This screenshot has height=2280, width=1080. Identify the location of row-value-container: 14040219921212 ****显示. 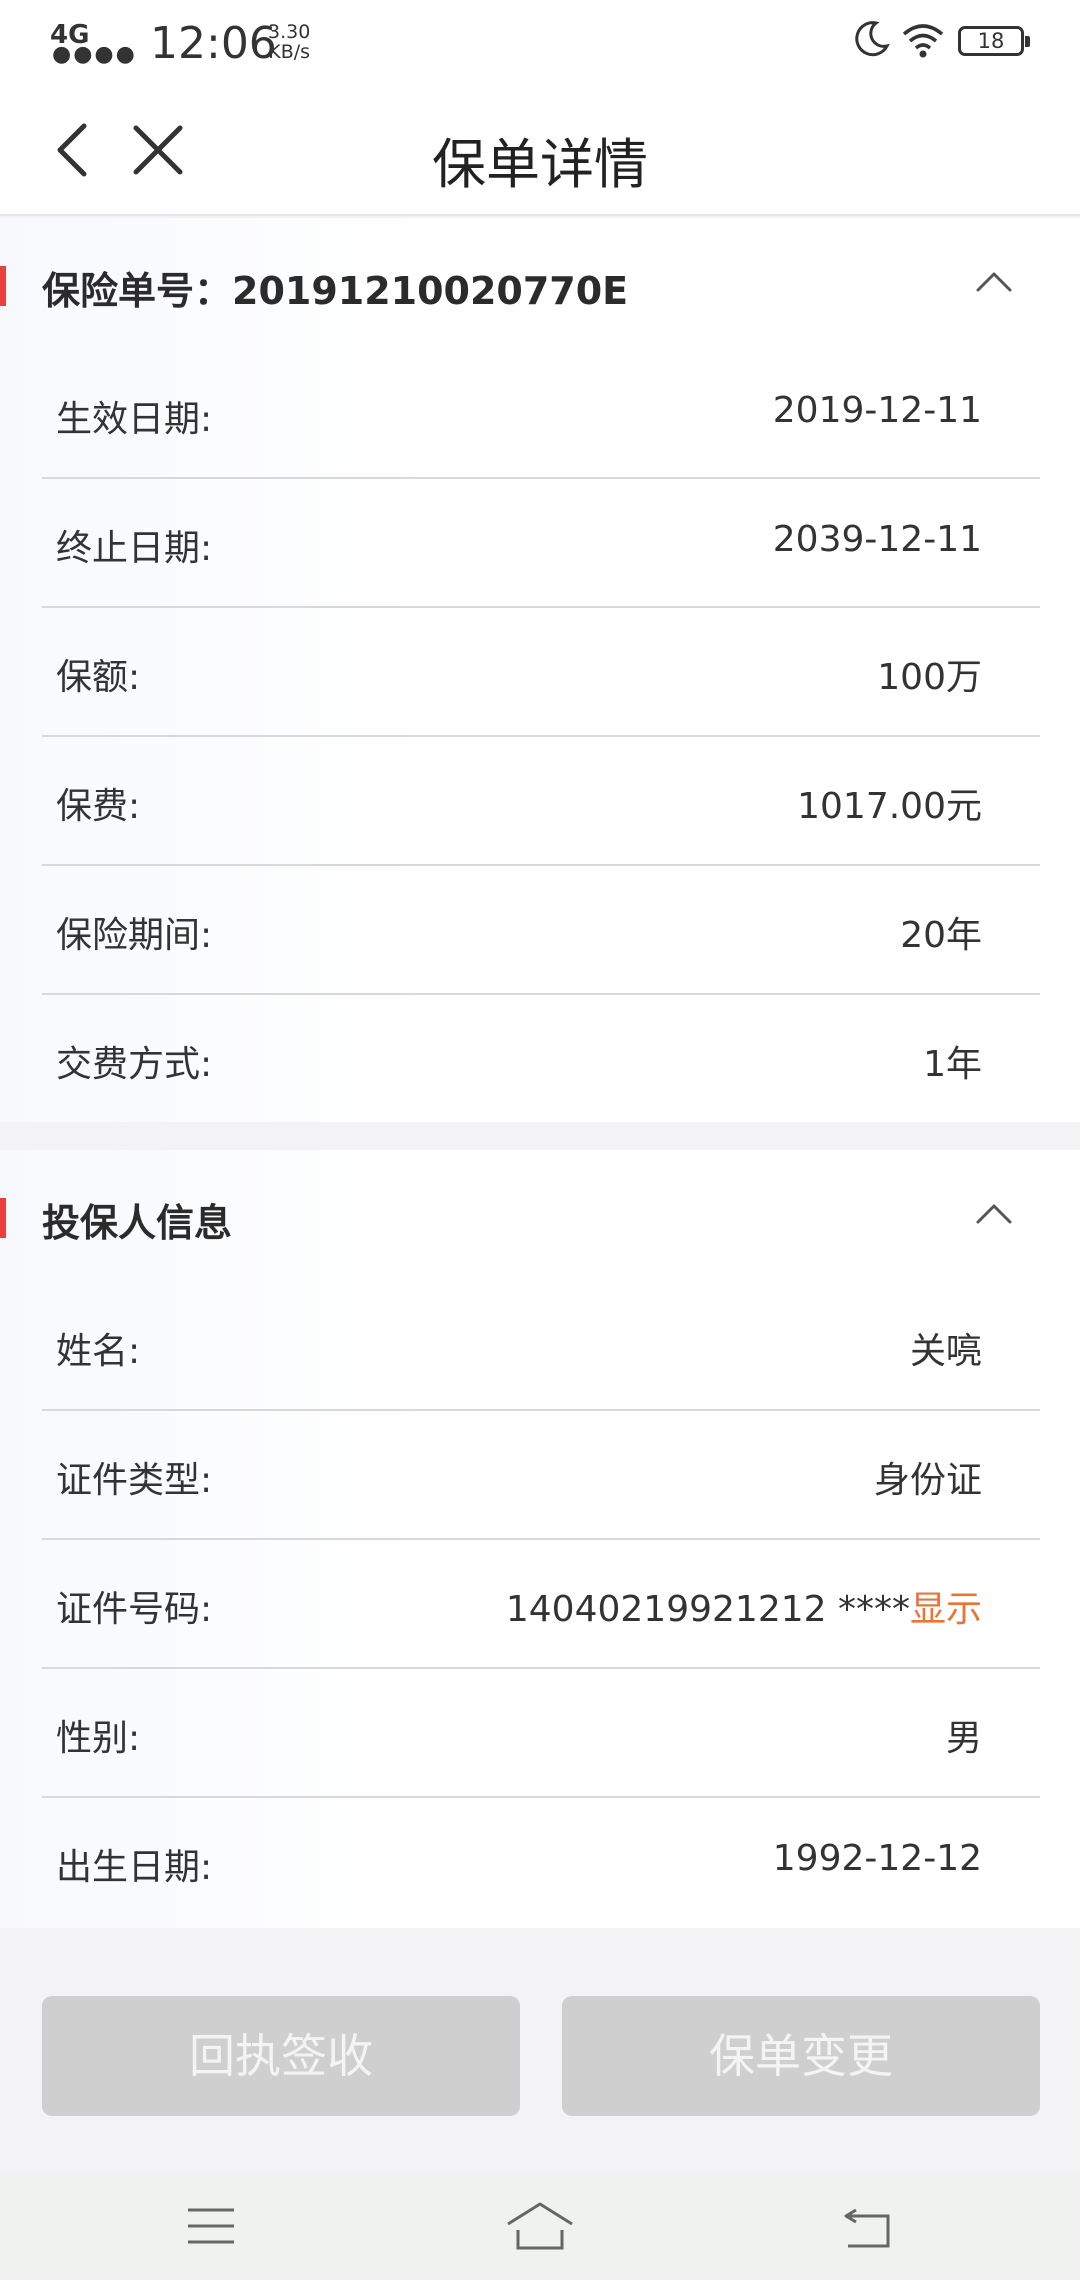
(744, 1606).